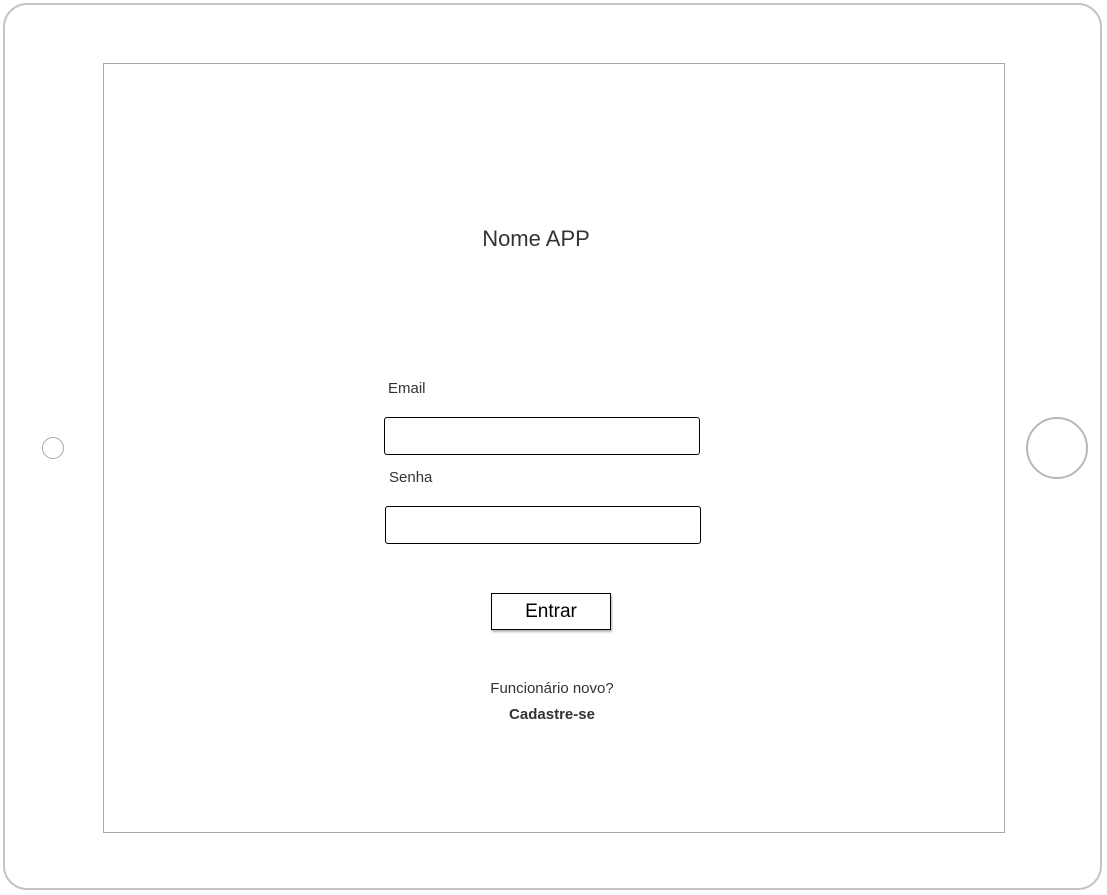 This screenshot has height=895, width=1107. Describe the element at coordinates (552, 688) in the screenshot. I see `new-employee-prompt: Funcionário novo?` at that location.